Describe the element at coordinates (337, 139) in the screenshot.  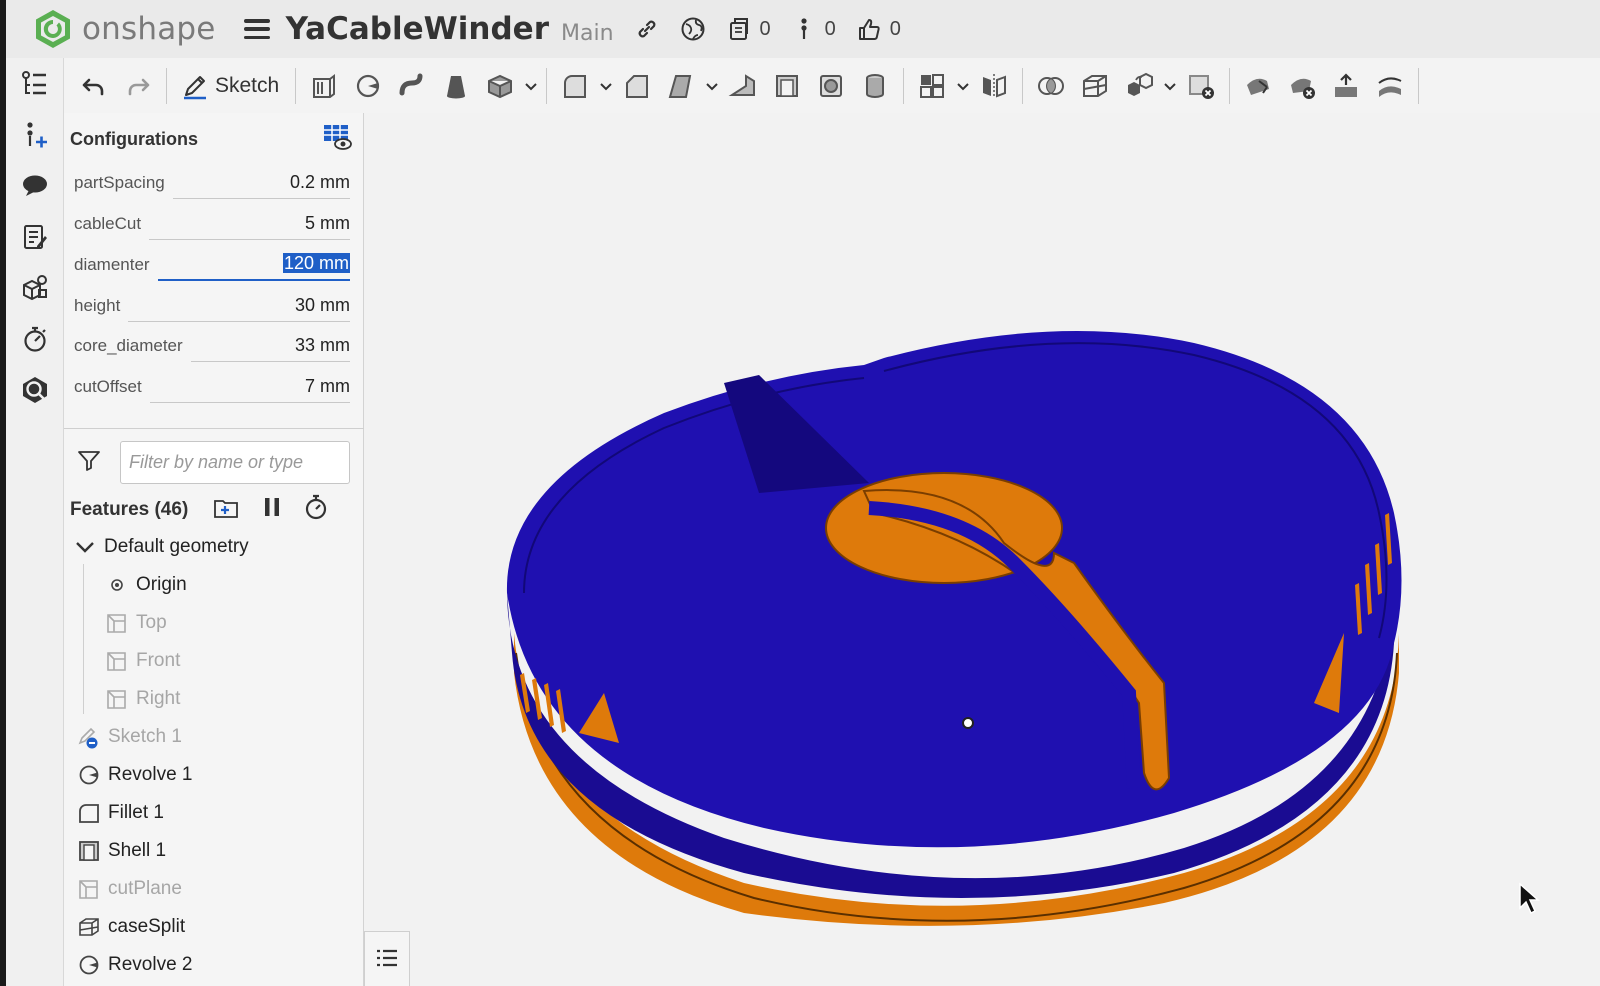
I see `configuration-table-icon` at that location.